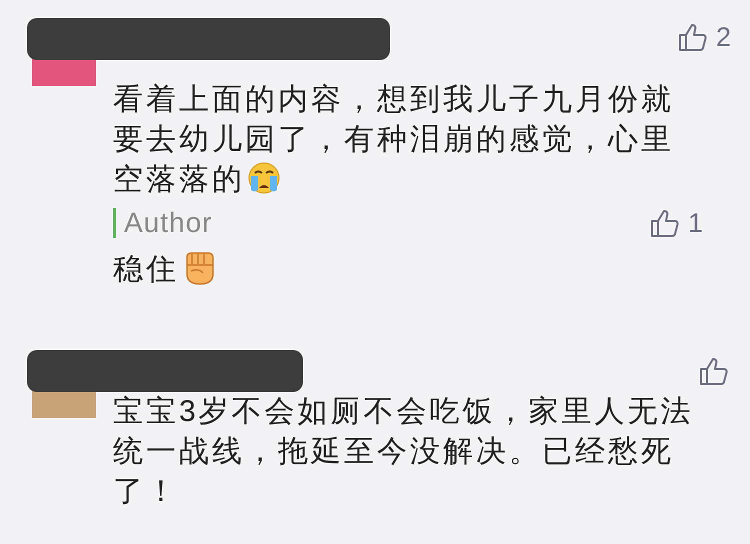 This screenshot has height=544, width=750. What do you see at coordinates (723, 37) in the screenshot?
I see `like-count: 2` at bounding box center [723, 37].